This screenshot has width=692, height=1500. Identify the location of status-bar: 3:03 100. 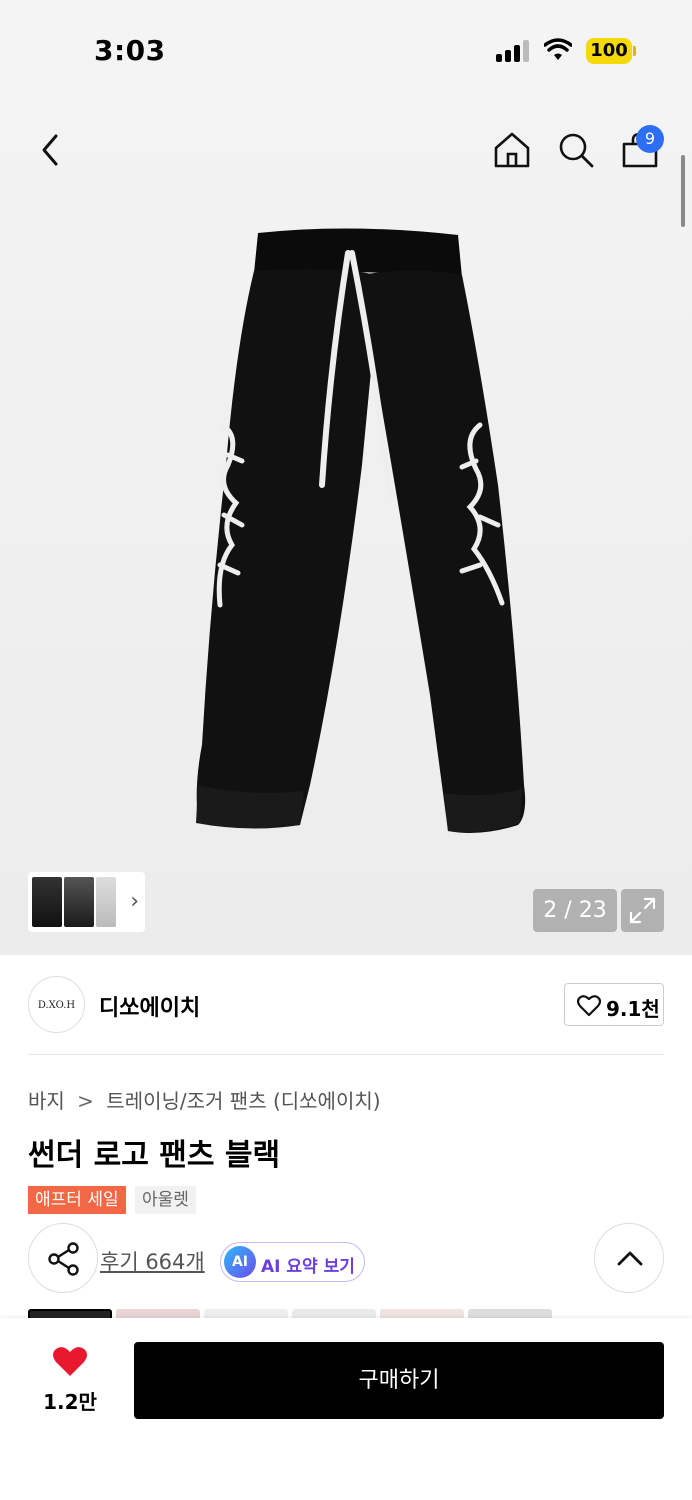
(346, 50).